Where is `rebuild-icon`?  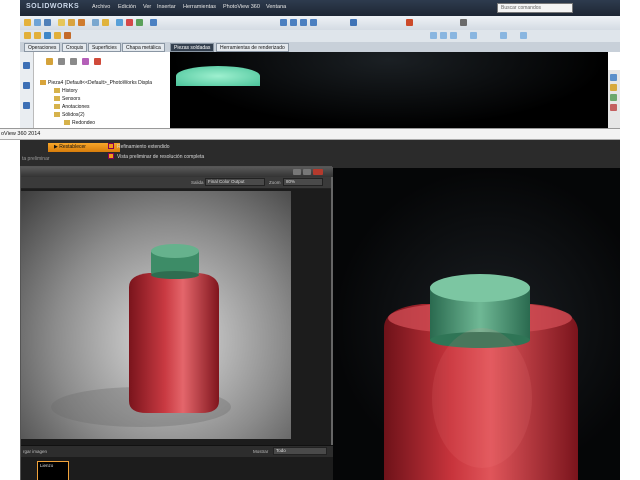 rebuild-icon is located at coordinates (409, 22).